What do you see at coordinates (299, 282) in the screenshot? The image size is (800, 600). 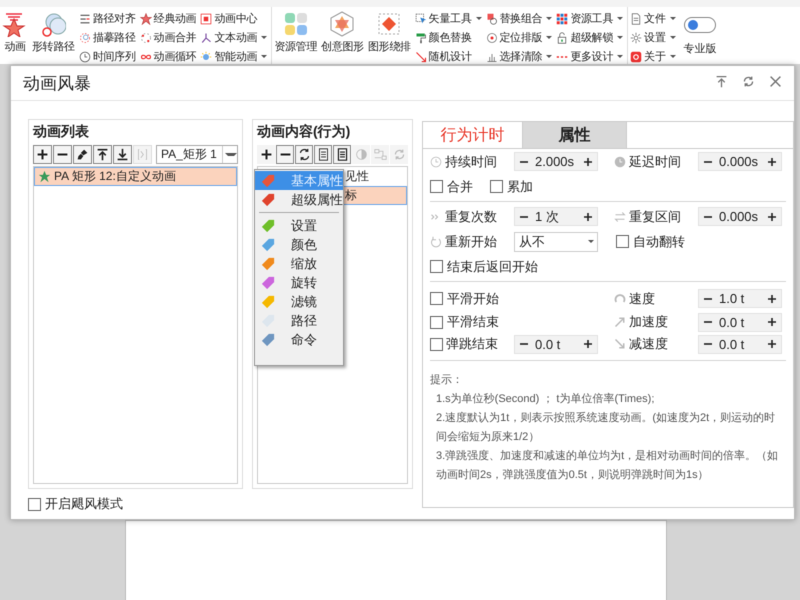 I see `menu-item: 旋转` at bounding box center [299, 282].